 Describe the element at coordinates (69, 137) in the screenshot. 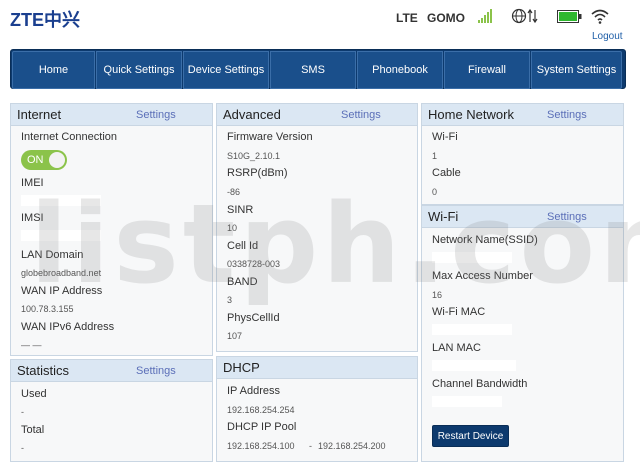

I see `internet-connection-label: Internet Connection` at that location.